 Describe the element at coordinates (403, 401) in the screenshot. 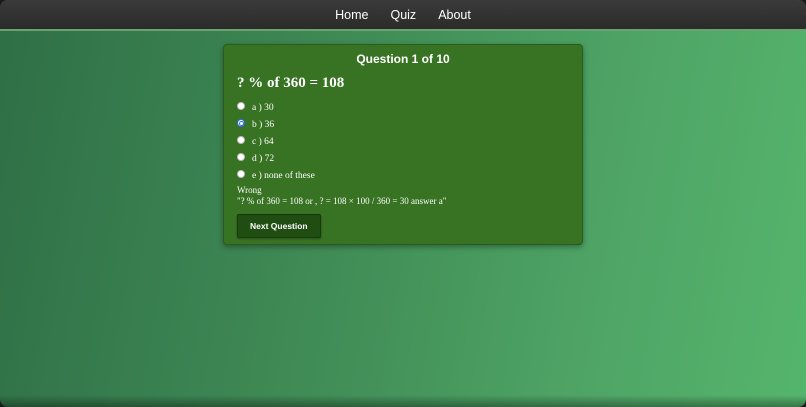

I see `bottom-shadow` at that location.